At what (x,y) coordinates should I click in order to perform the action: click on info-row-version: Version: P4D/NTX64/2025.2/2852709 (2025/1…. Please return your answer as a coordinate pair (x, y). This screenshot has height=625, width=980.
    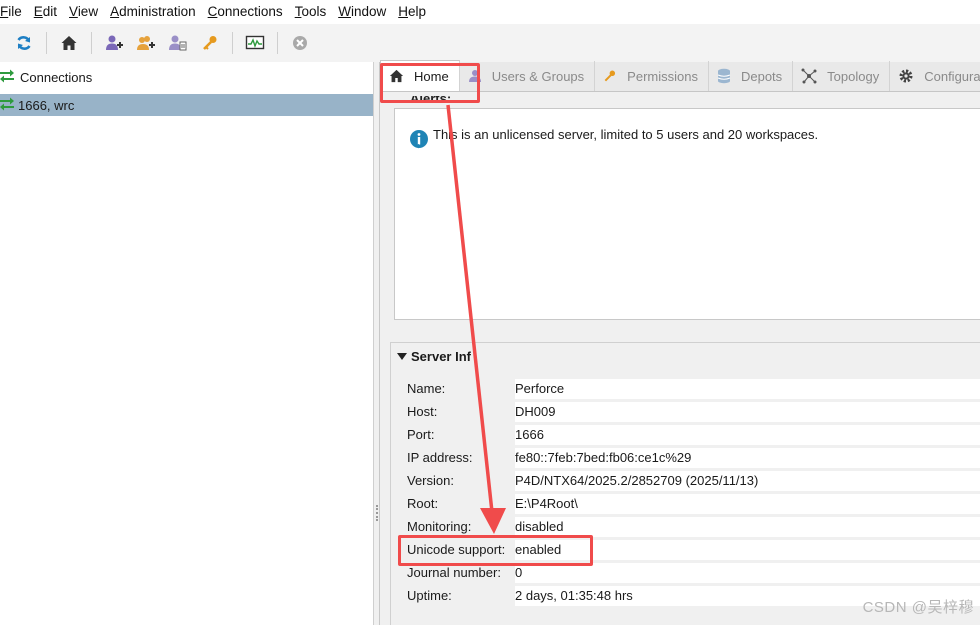
    Looking at the image, I should click on (693, 480).